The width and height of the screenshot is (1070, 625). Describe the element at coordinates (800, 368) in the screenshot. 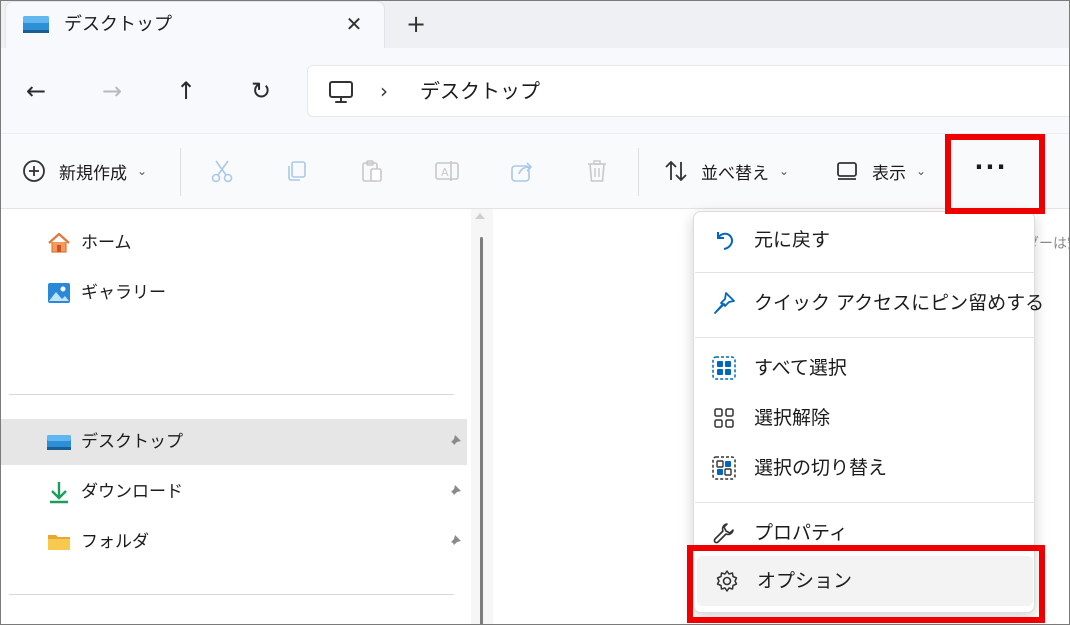

I see `menu-item-label: すべて選択` at that location.